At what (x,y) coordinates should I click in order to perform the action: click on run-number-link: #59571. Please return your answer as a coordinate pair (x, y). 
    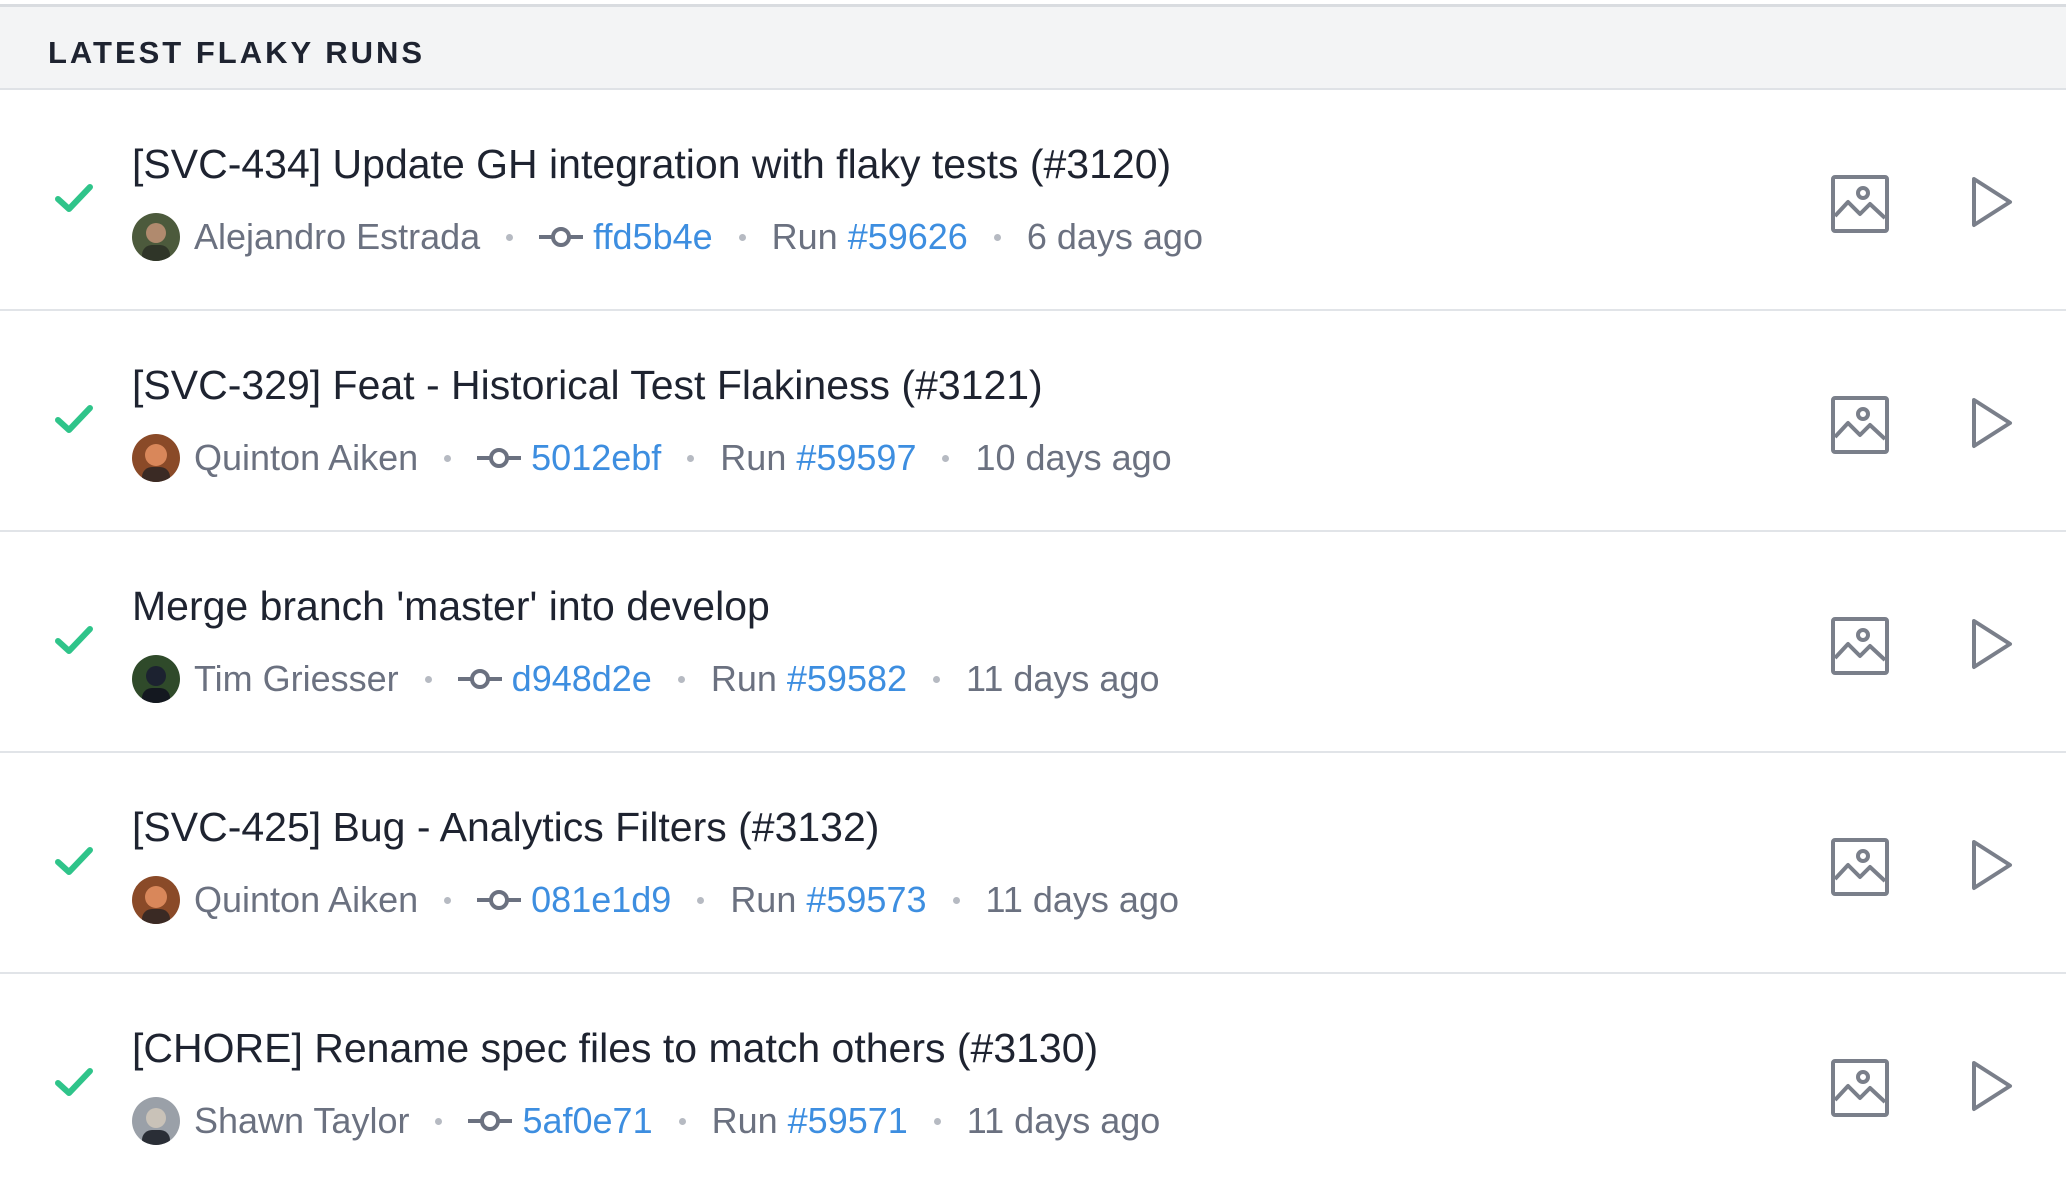
    Looking at the image, I should click on (848, 1121).